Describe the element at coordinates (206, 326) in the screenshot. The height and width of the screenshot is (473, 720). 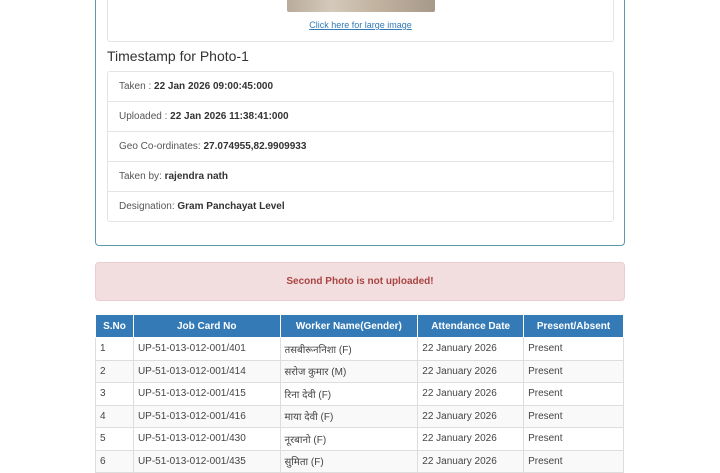
I see `header-job-card-no: Job Card No` at that location.